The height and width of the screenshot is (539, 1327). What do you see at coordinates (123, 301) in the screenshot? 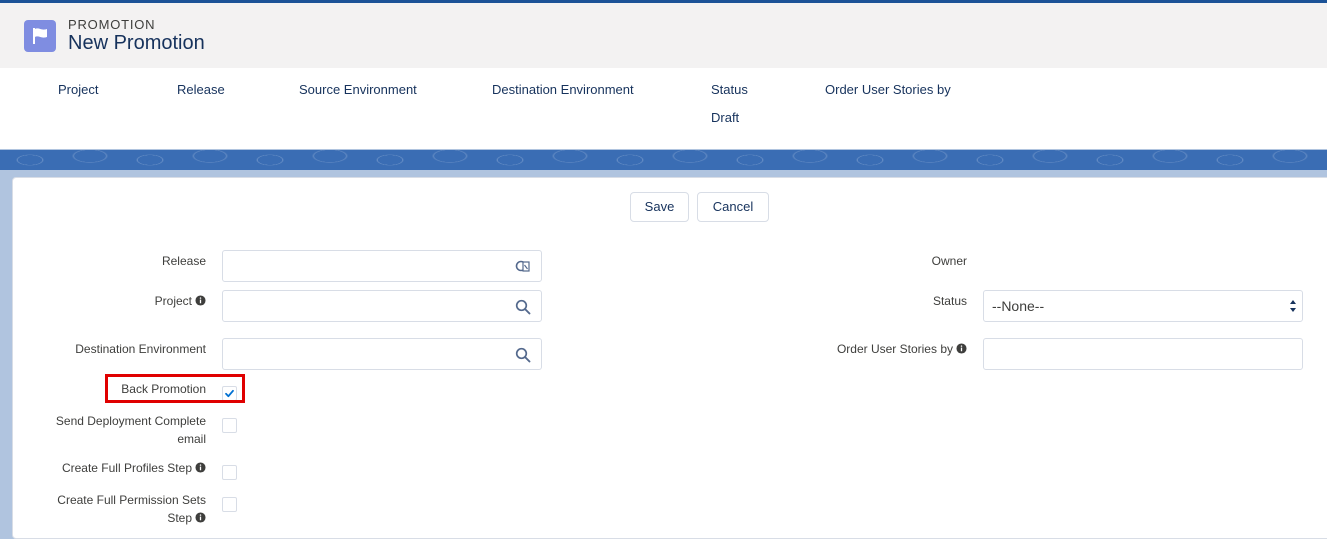
I see `project-field-label: Project` at bounding box center [123, 301].